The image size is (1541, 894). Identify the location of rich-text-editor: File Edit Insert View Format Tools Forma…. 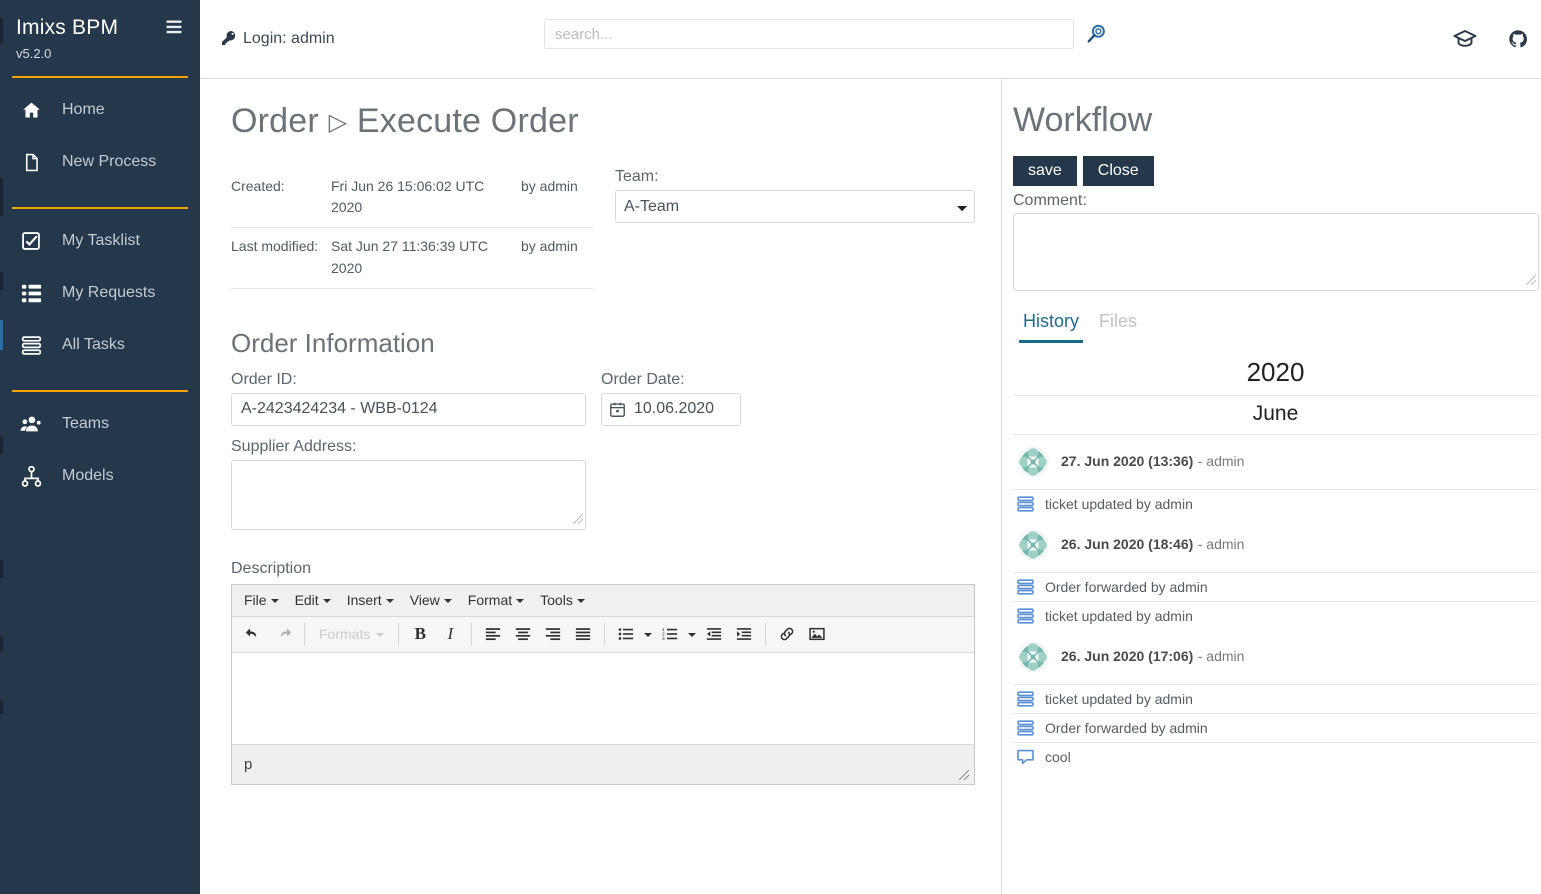
(603, 684).